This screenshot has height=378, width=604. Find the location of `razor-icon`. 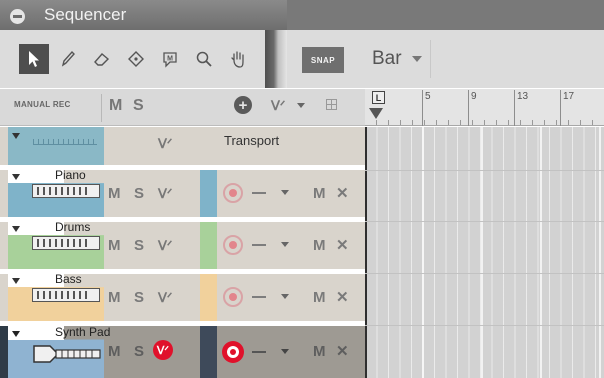

razor-icon is located at coordinates (136, 59).